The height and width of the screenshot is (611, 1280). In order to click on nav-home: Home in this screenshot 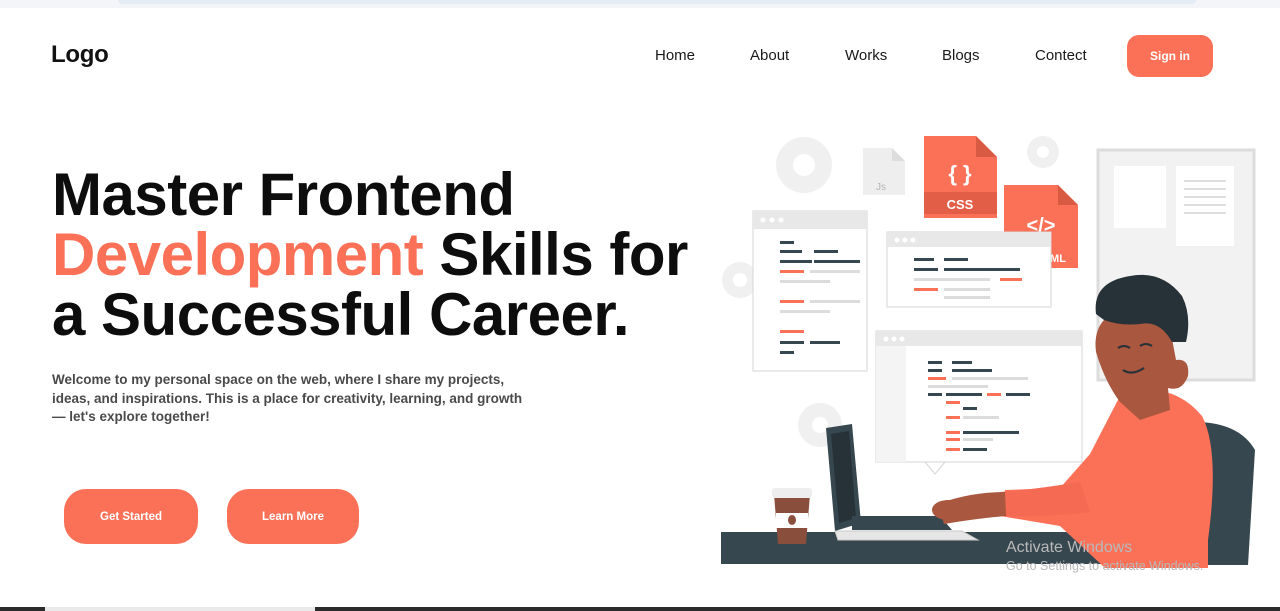, I will do `click(675, 55)`.